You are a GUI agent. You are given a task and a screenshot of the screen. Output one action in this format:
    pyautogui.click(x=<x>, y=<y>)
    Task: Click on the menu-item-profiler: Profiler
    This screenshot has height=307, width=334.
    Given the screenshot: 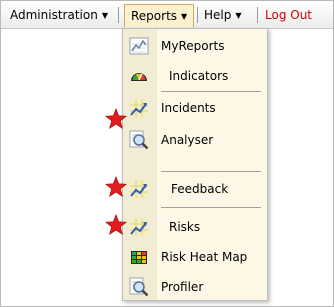 What is the action you would take?
    pyautogui.click(x=195, y=287)
    